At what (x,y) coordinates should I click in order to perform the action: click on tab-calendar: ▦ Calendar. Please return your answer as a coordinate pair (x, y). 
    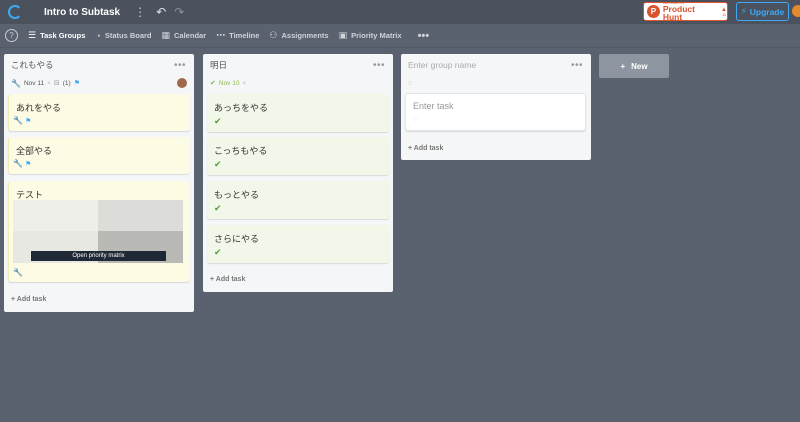
    Looking at the image, I should click on (184, 35).